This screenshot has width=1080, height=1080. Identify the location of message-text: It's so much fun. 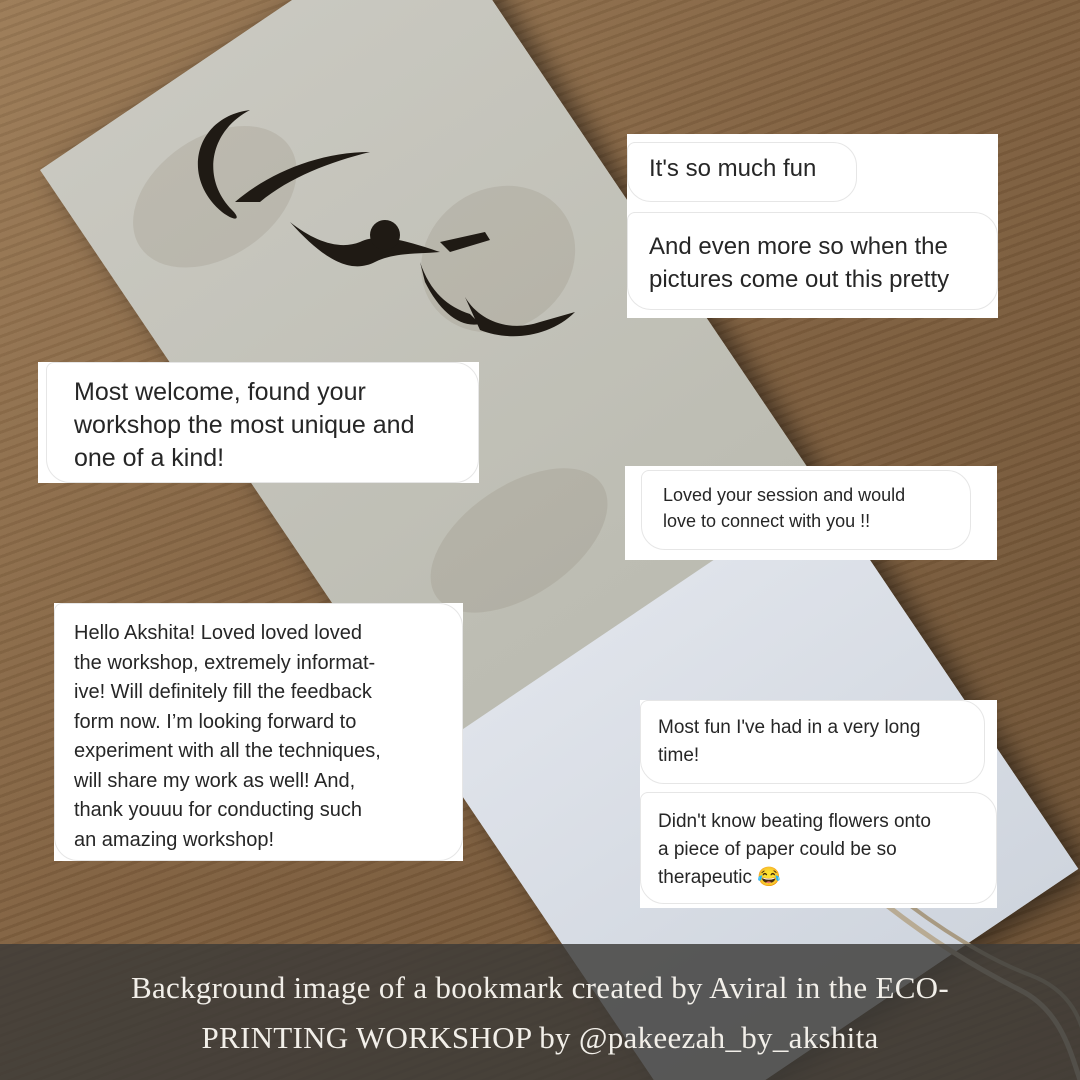
(733, 168).